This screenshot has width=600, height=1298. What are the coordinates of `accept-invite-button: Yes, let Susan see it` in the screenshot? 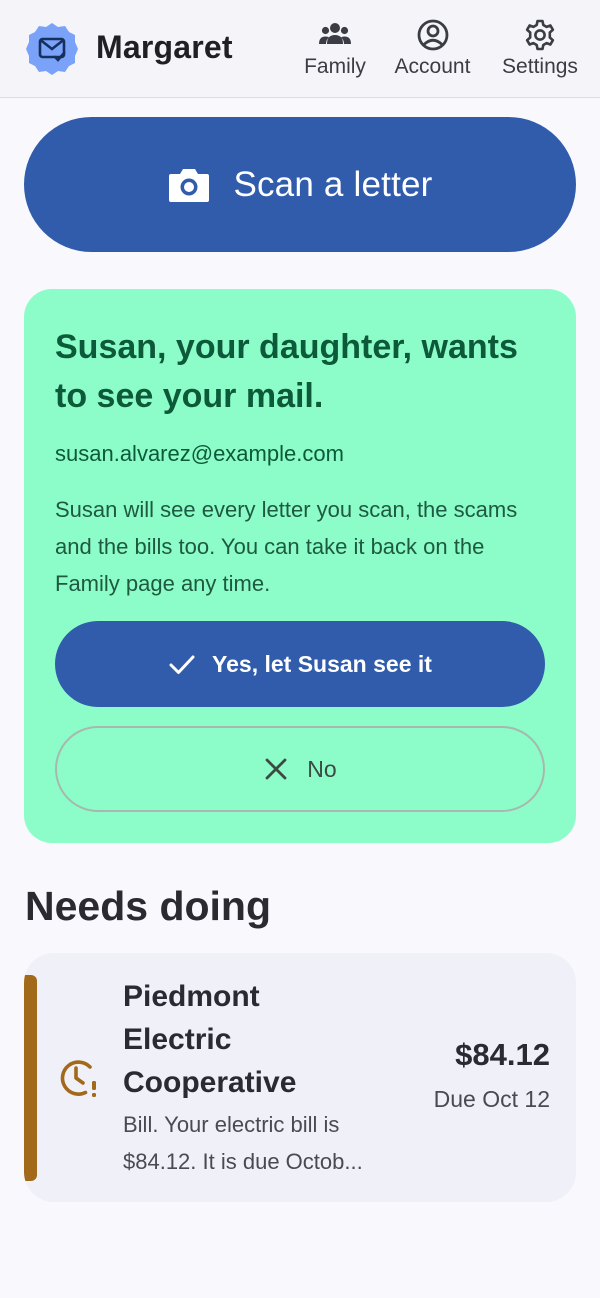 It's located at (300, 664).